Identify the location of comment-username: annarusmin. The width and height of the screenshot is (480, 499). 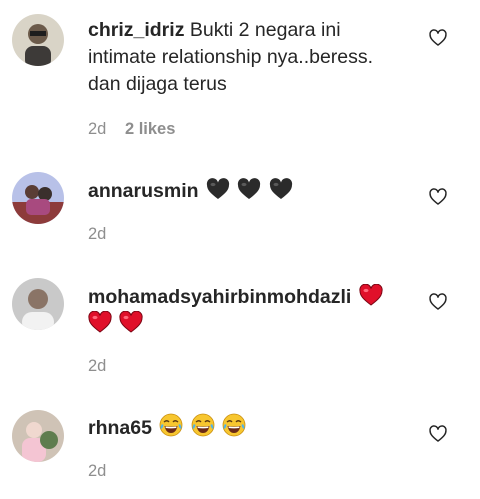
(143, 191).